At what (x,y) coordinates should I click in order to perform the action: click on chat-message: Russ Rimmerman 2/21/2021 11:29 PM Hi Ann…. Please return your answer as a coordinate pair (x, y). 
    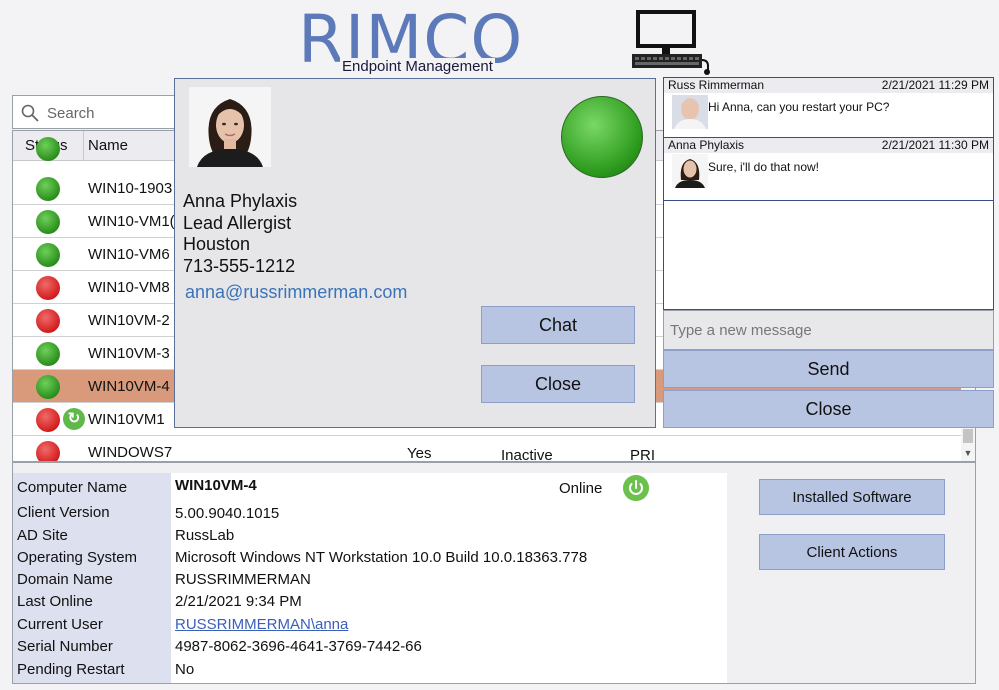
    Looking at the image, I should click on (828, 108).